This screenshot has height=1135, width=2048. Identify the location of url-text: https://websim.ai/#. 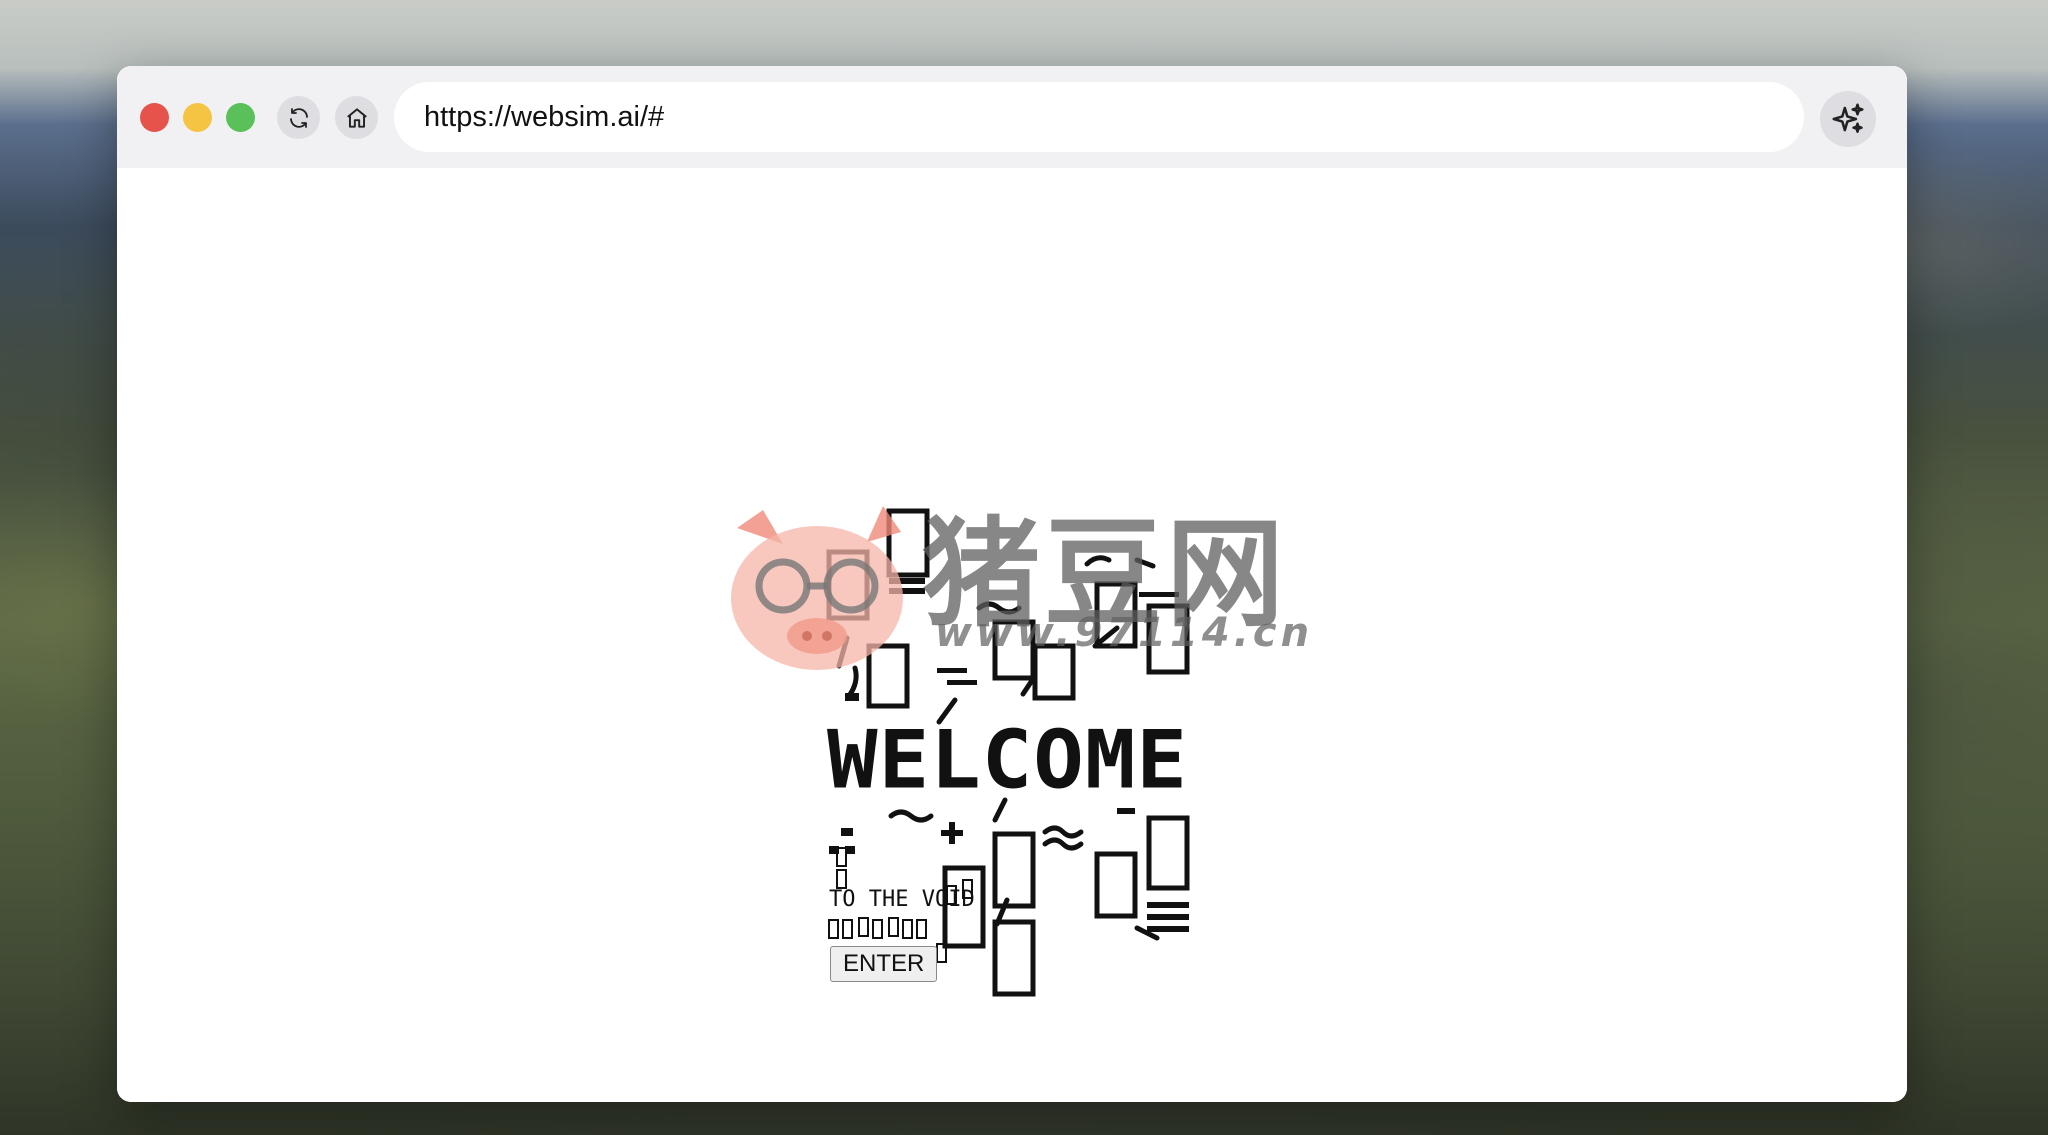
(544, 116).